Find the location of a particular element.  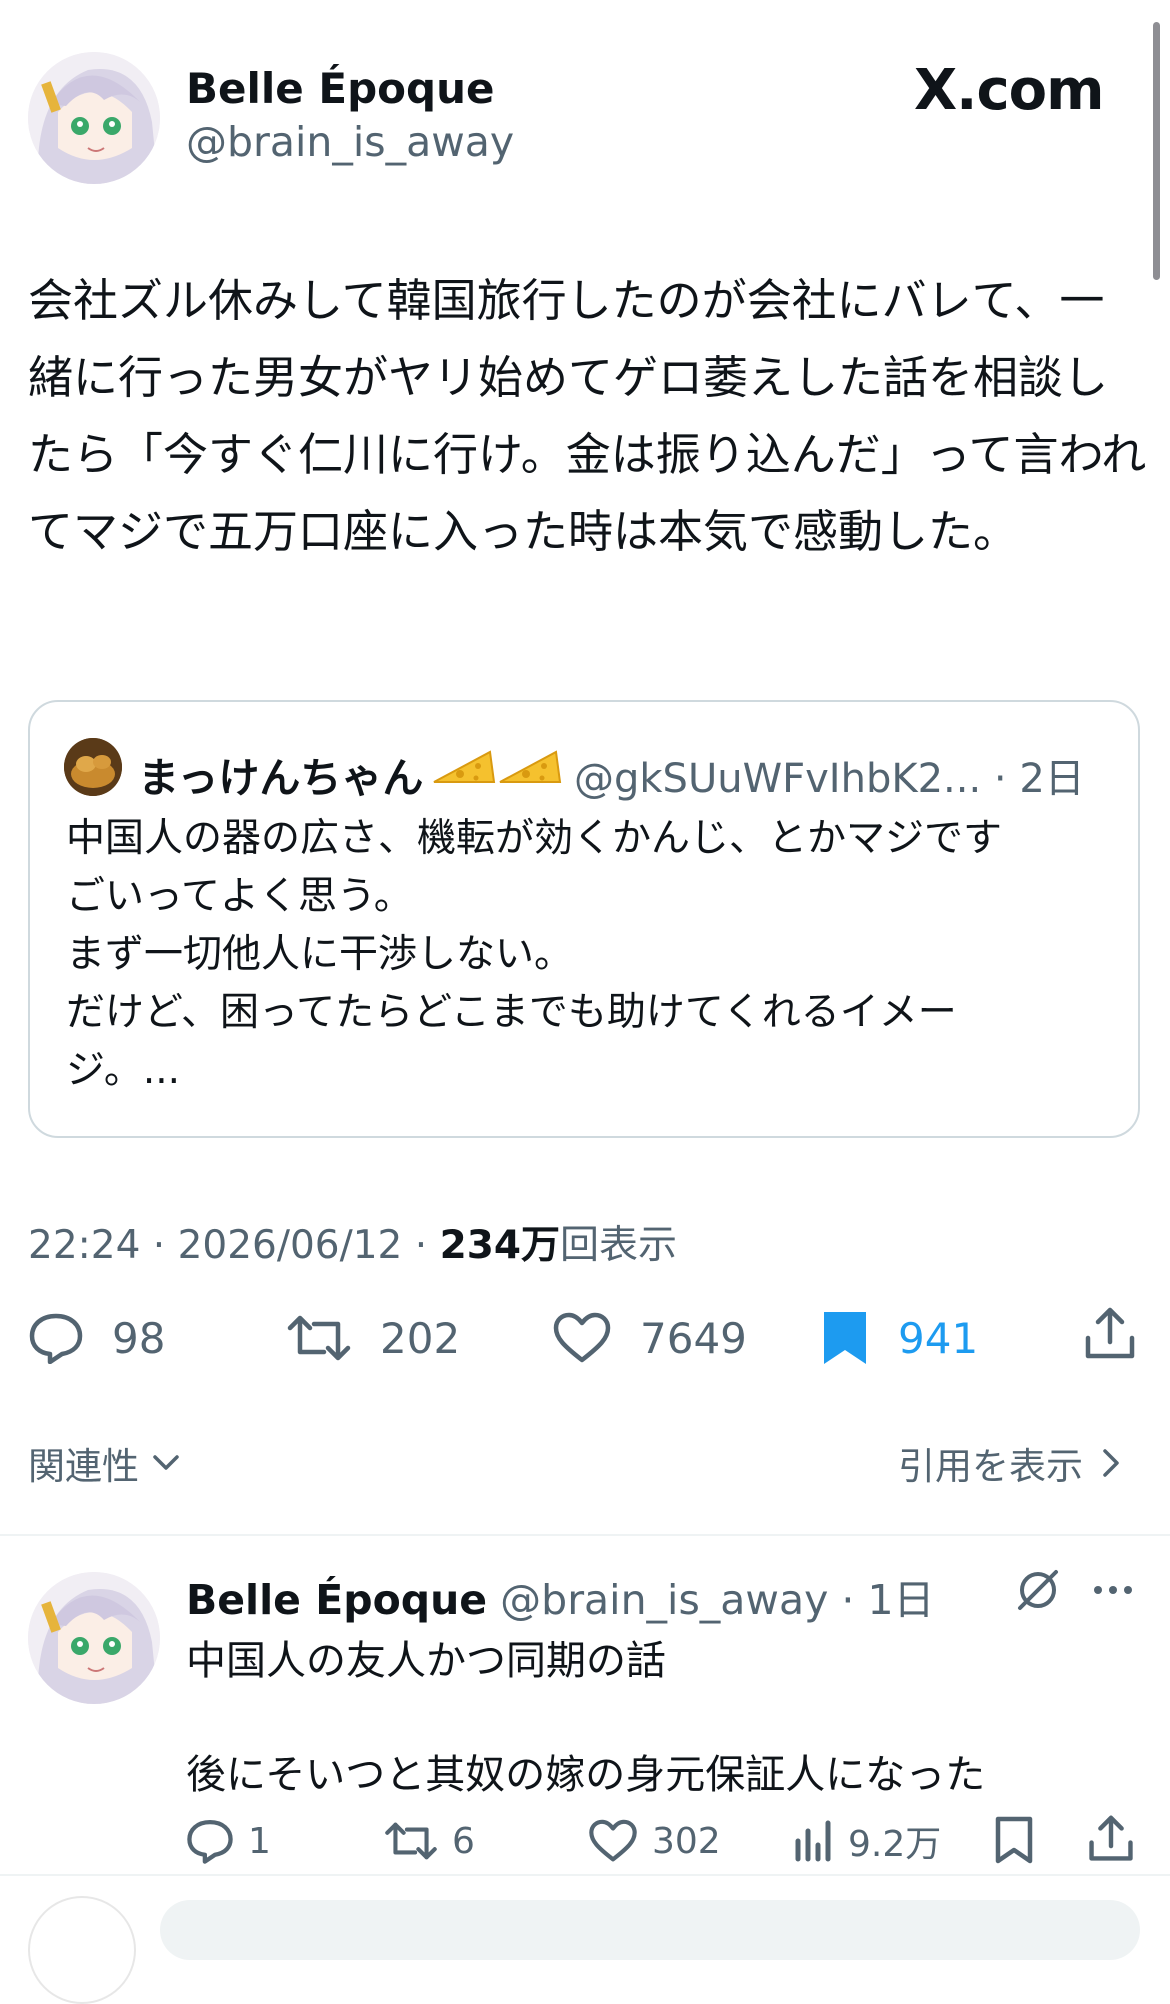

reply-header: Belle Époque @brain_is_away · 1日 is located at coordinates (560, 1596).